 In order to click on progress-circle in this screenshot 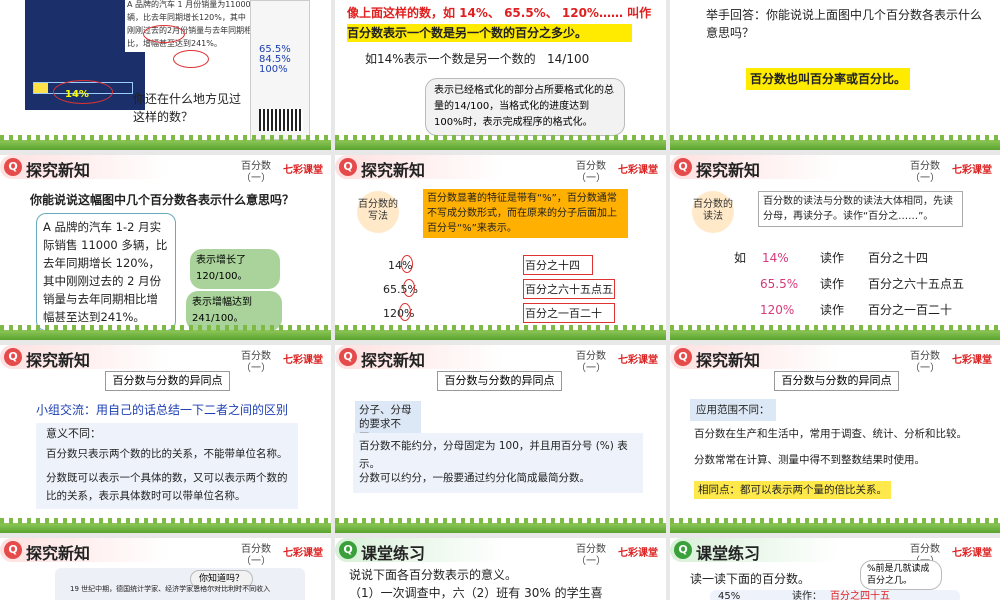, I will do `click(83, 92)`.